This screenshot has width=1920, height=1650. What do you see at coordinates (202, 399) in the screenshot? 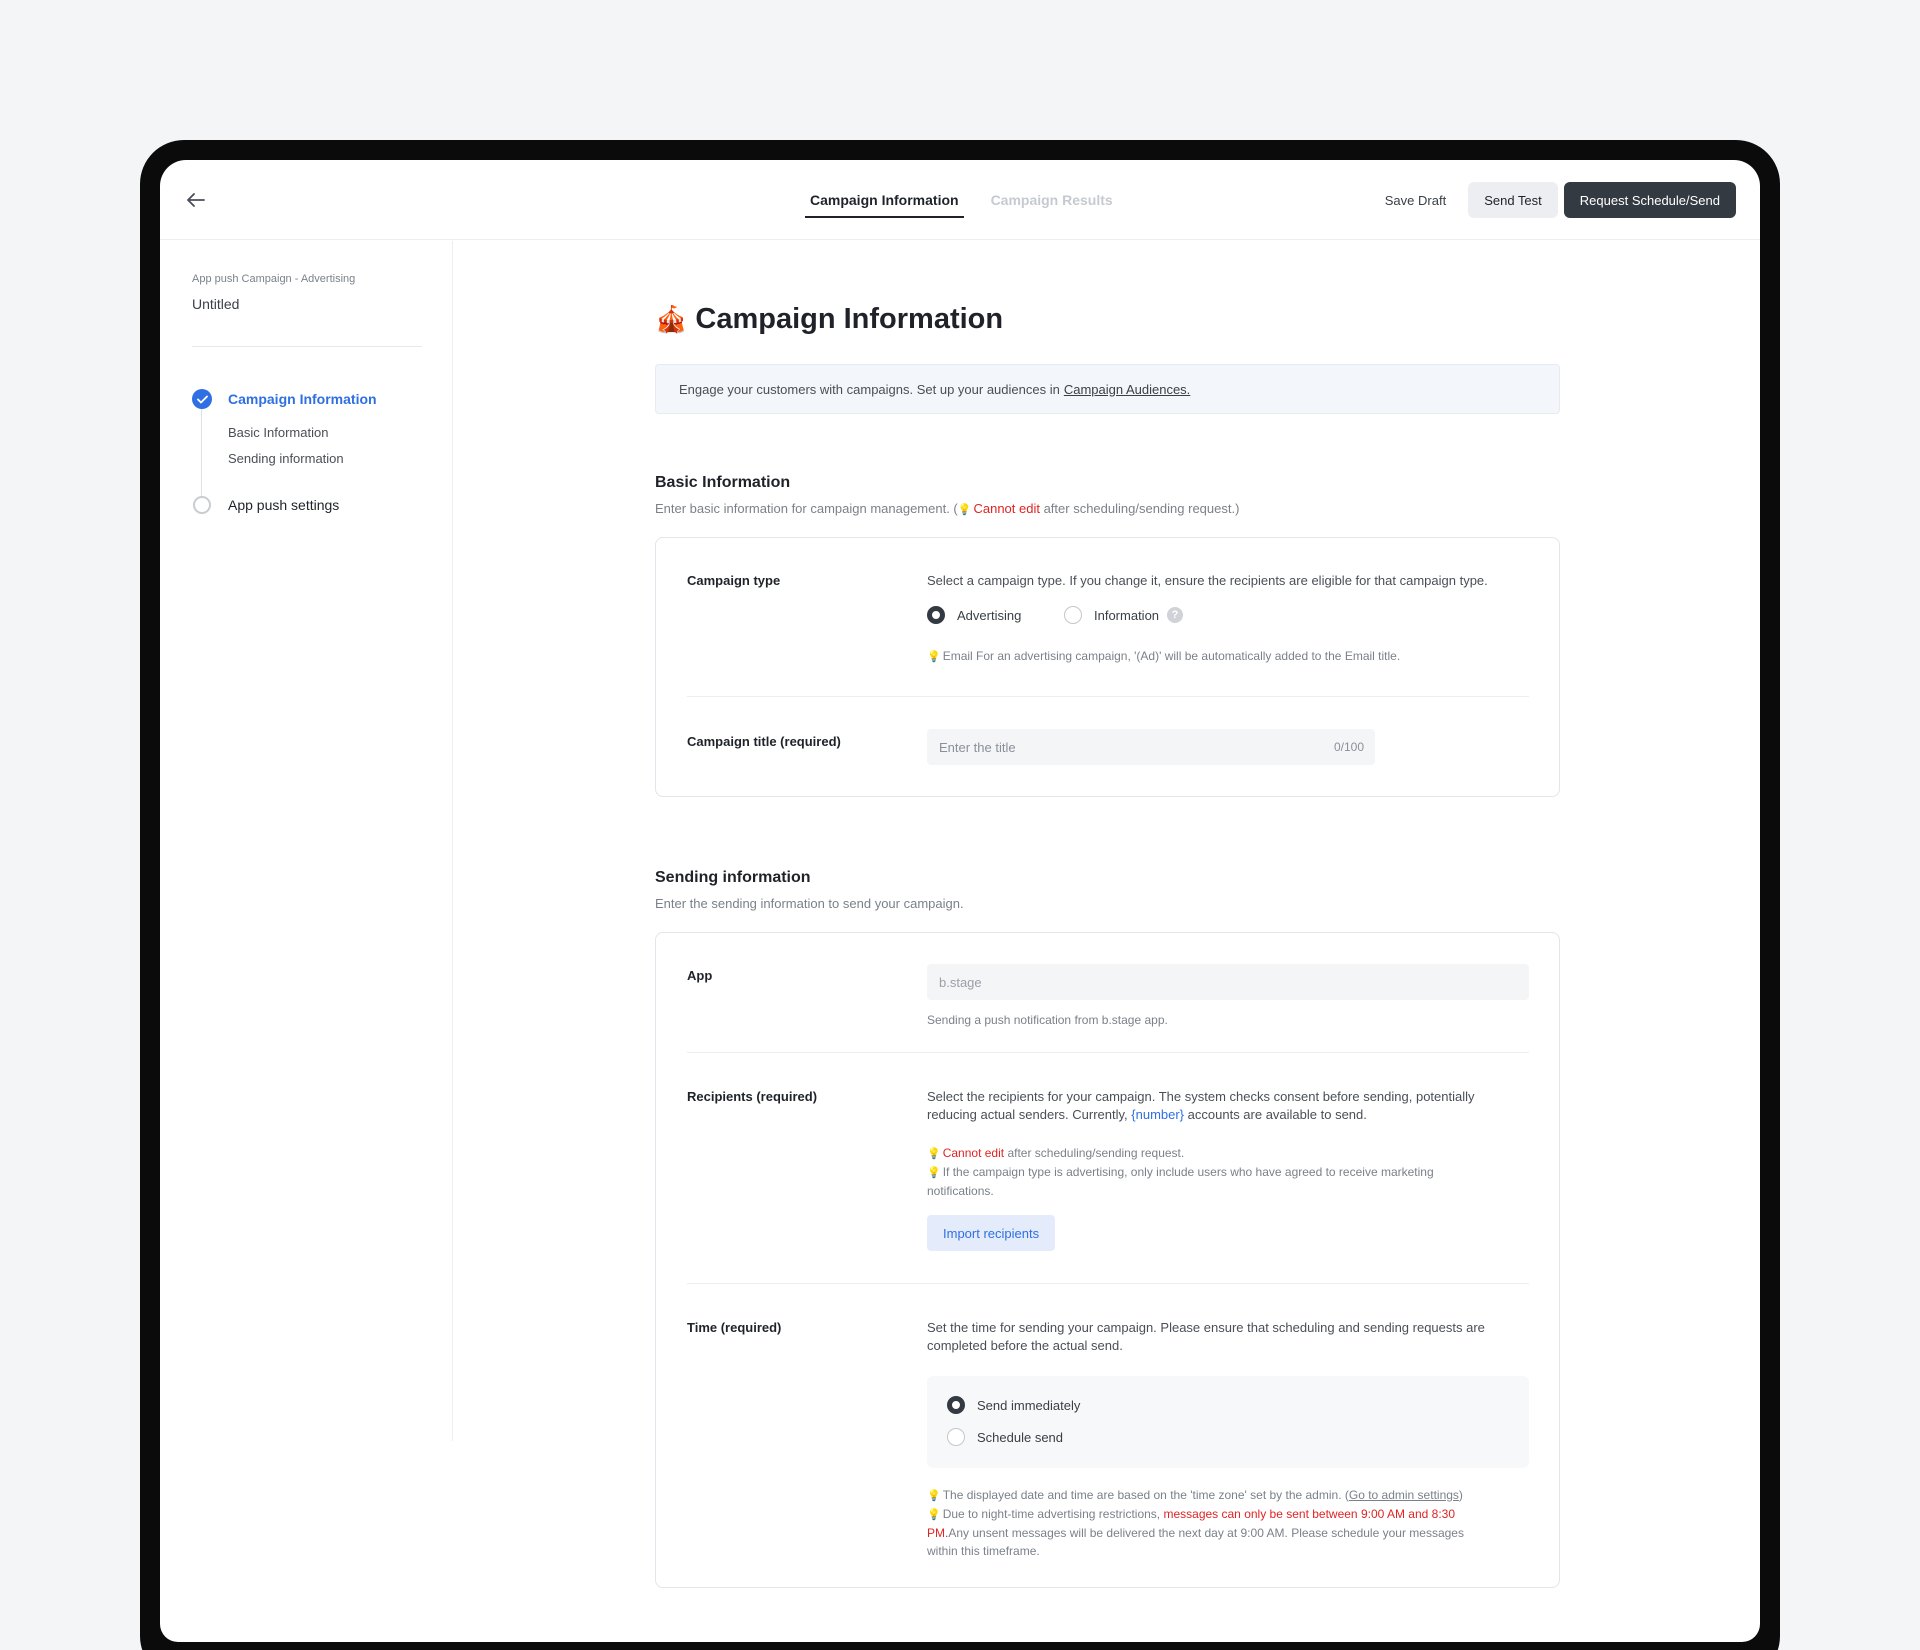
I see `check-circle-icon` at bounding box center [202, 399].